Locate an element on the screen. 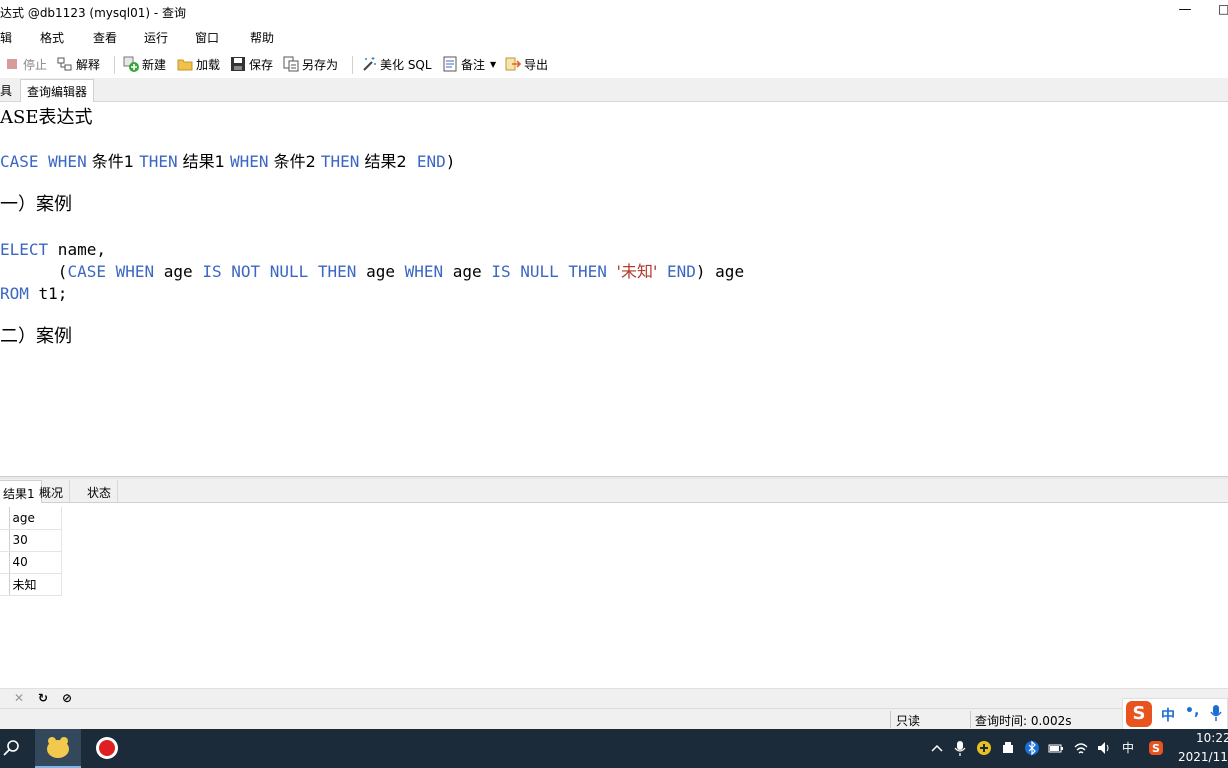 The image size is (1228, 768). table-row: 40 is located at coordinates (31, 562).